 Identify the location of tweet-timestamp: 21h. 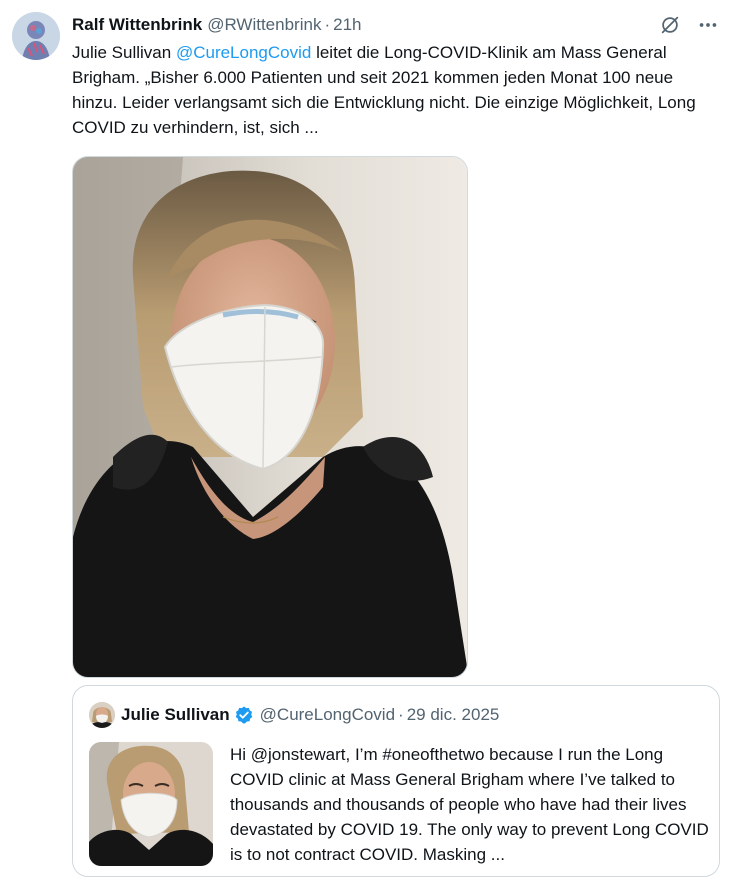
(347, 25).